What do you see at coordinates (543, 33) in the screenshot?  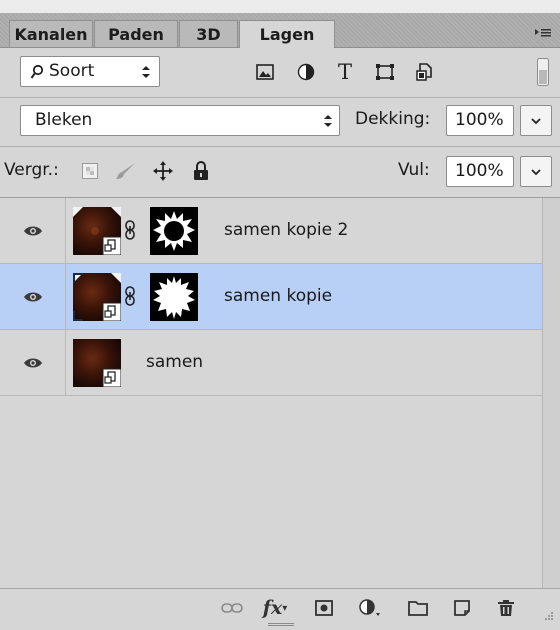 I see `panel-menu-icon` at bounding box center [543, 33].